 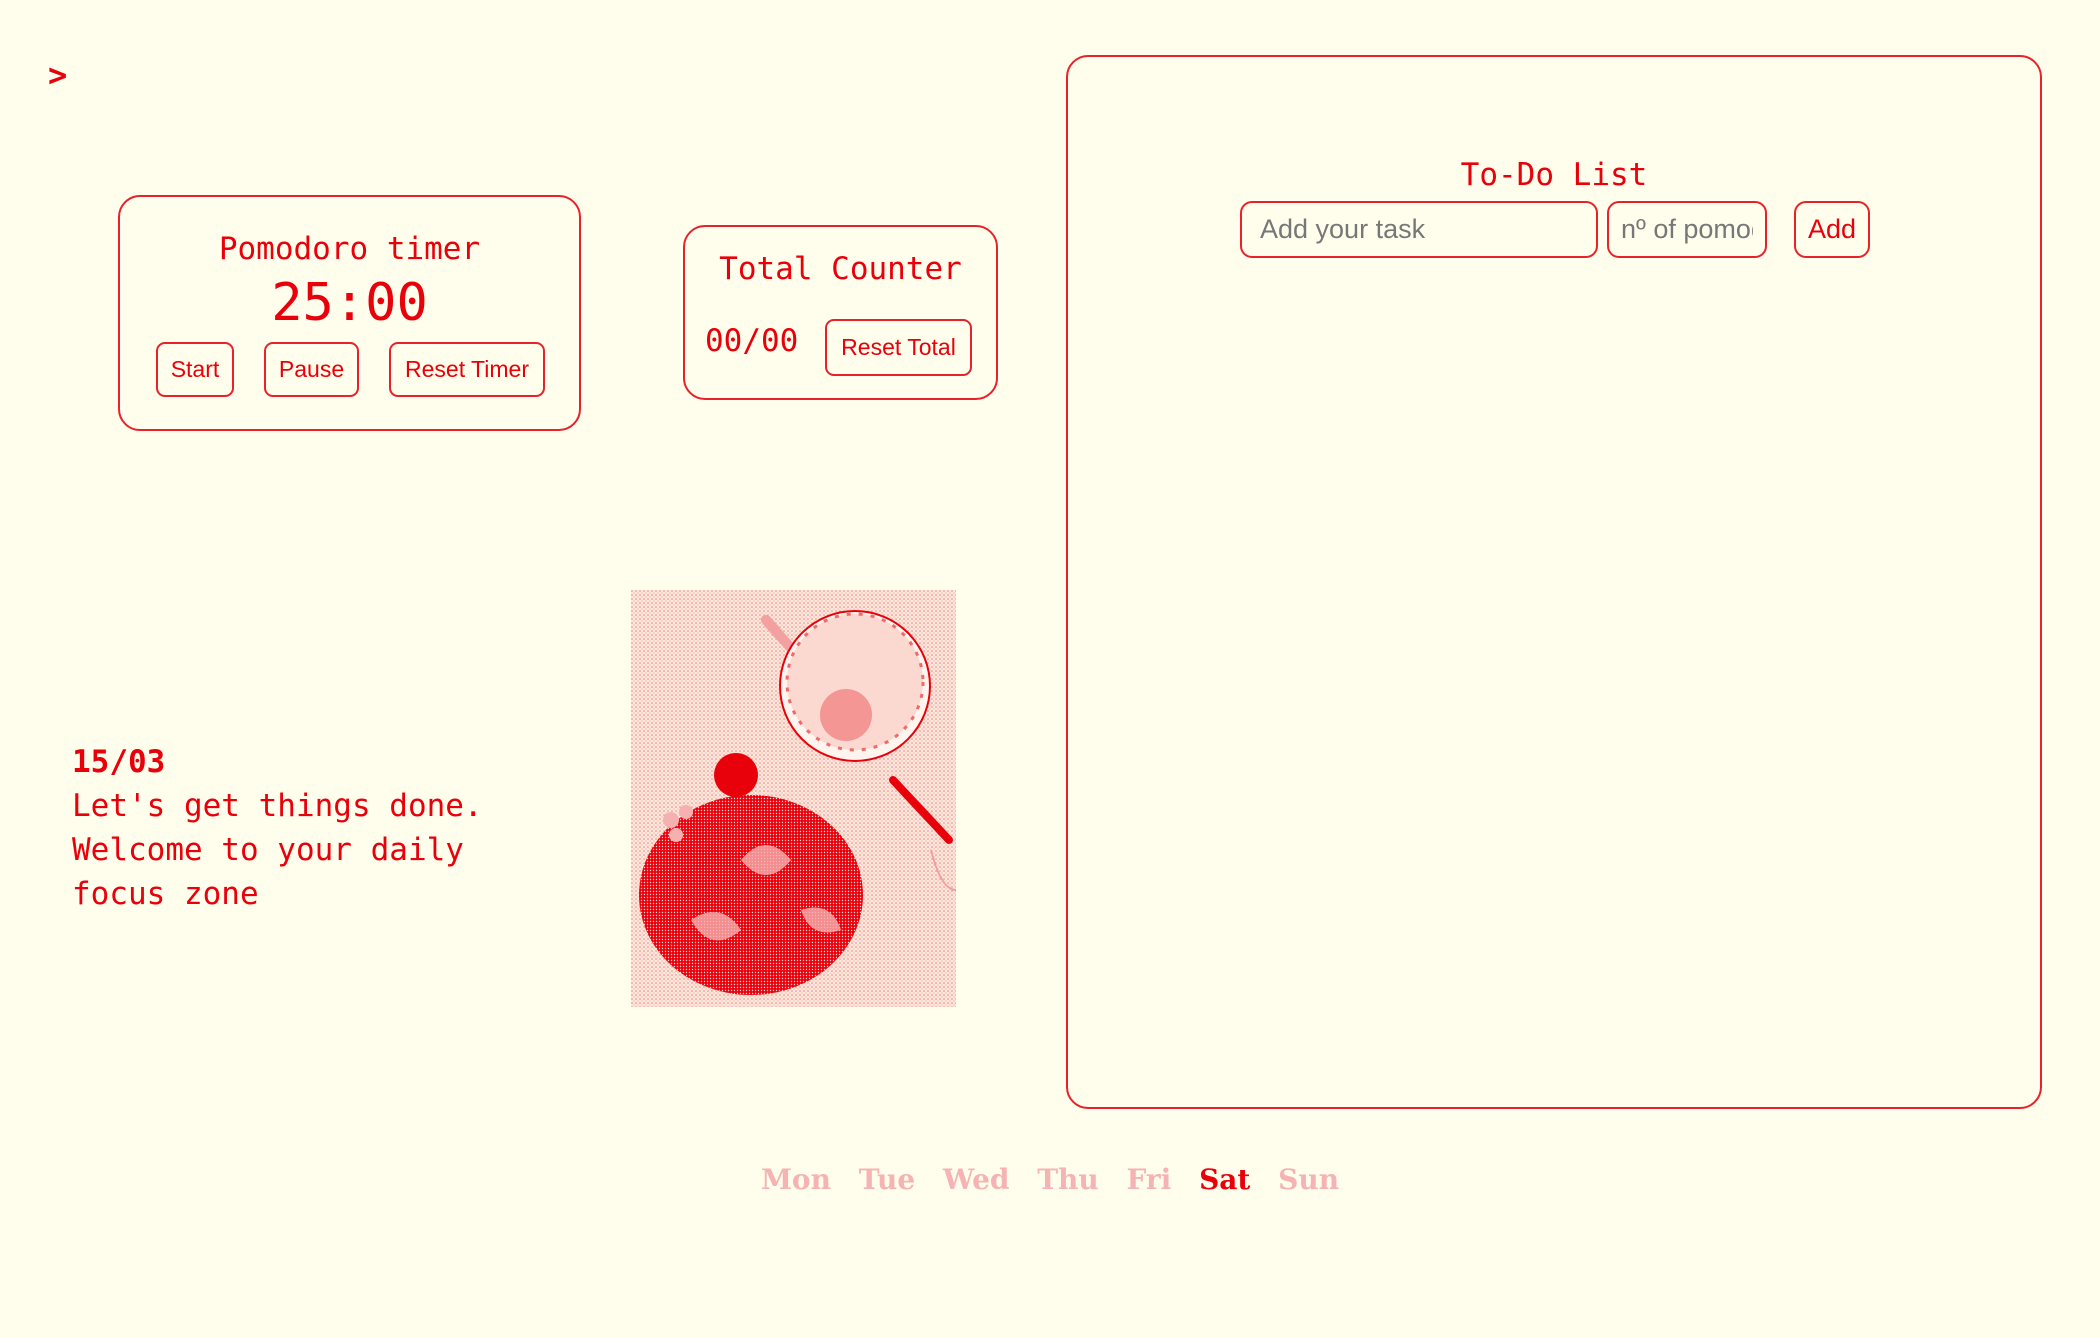 What do you see at coordinates (840, 269) in the screenshot?
I see `counter-title: Total Counter` at bounding box center [840, 269].